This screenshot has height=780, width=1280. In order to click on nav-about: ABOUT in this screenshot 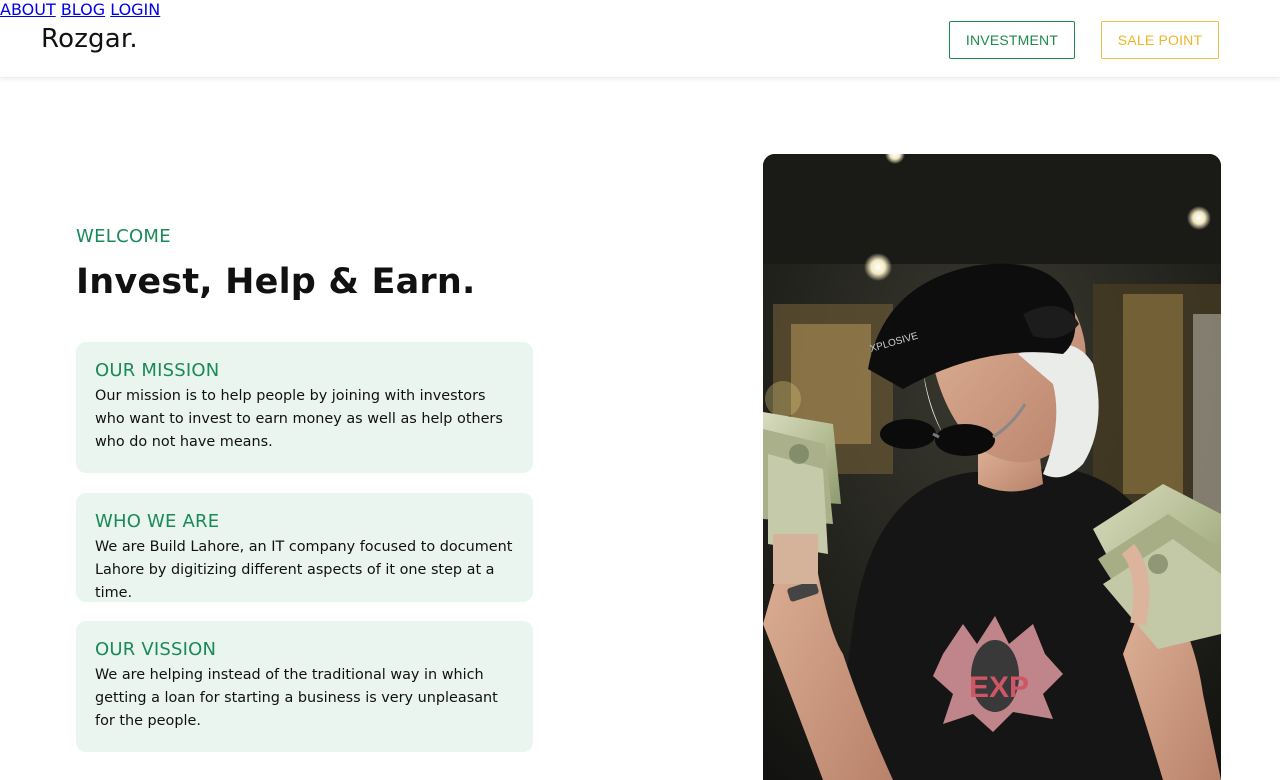, I will do `click(28, 9)`.